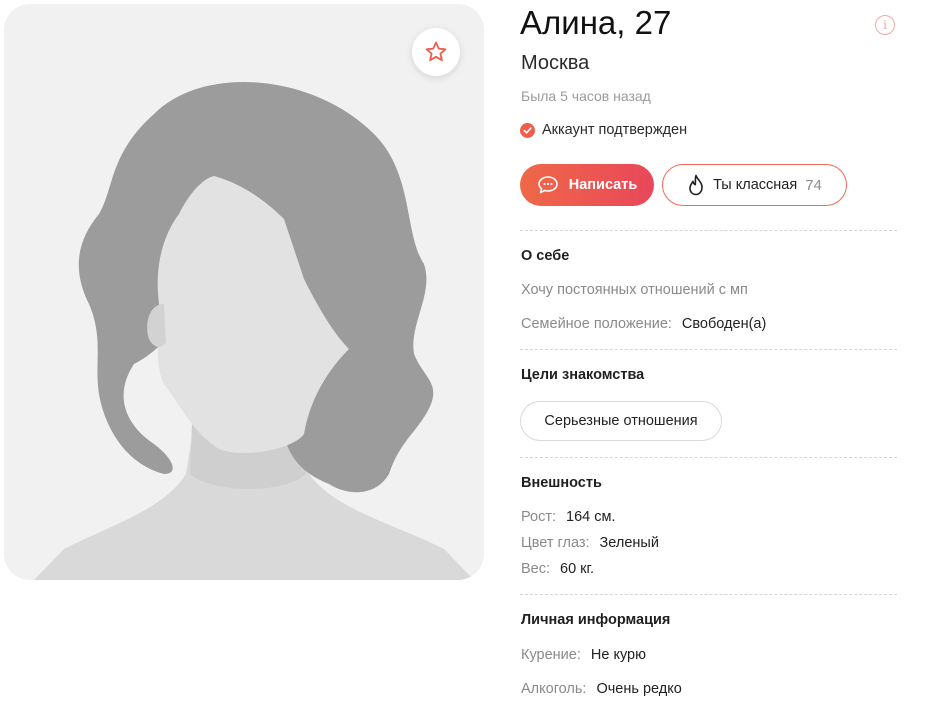 This screenshot has height=722, width=931. I want to click on appearance-section-title: Внешность, so click(561, 483).